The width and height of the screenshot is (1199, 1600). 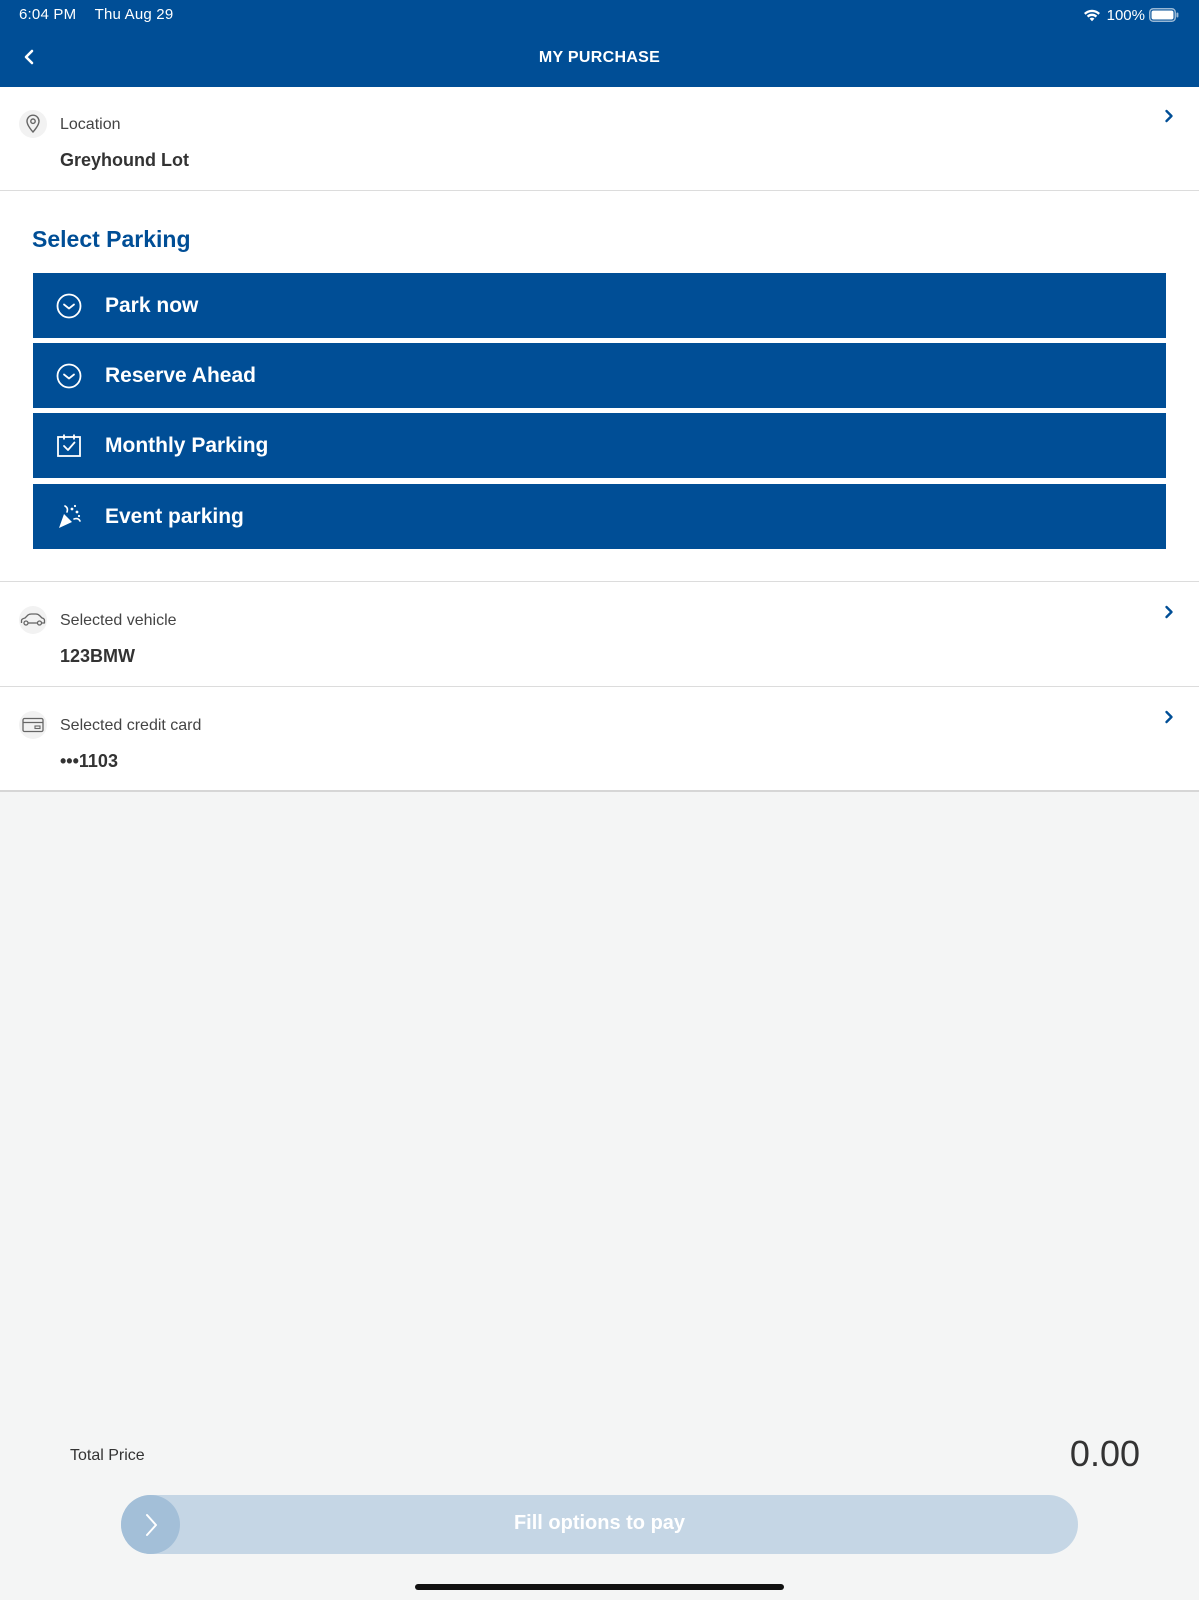 I want to click on park-now-label: Park now, so click(x=152, y=305).